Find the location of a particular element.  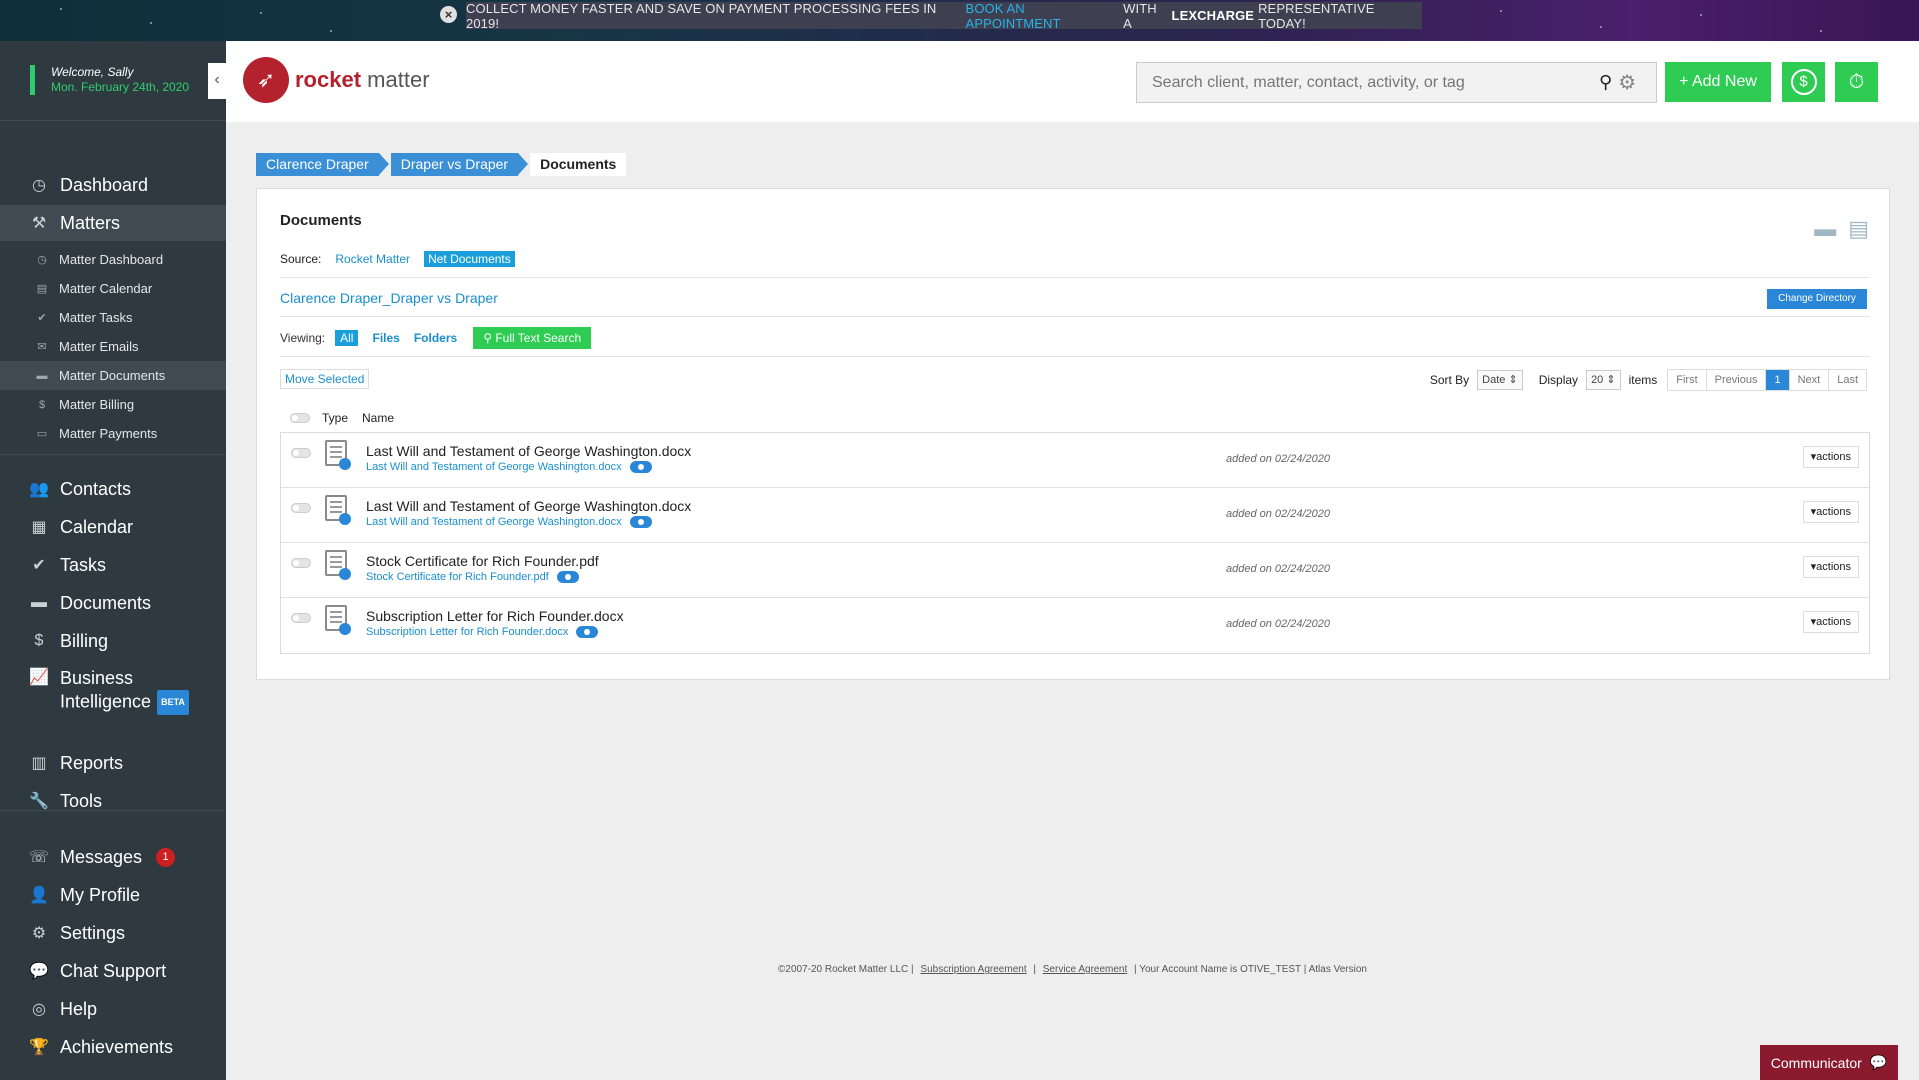

sidebar-divider is located at coordinates (113, 120).